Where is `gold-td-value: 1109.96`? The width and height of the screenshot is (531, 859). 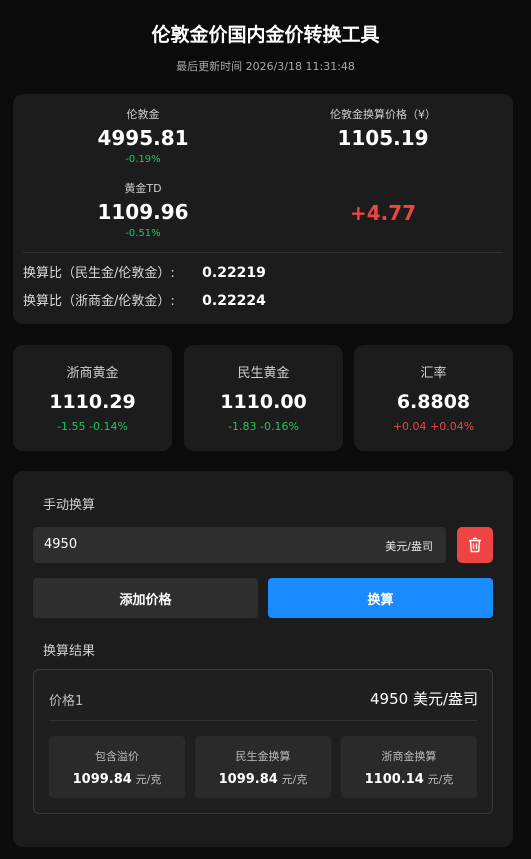 gold-td-value: 1109.96 is located at coordinates (143, 212).